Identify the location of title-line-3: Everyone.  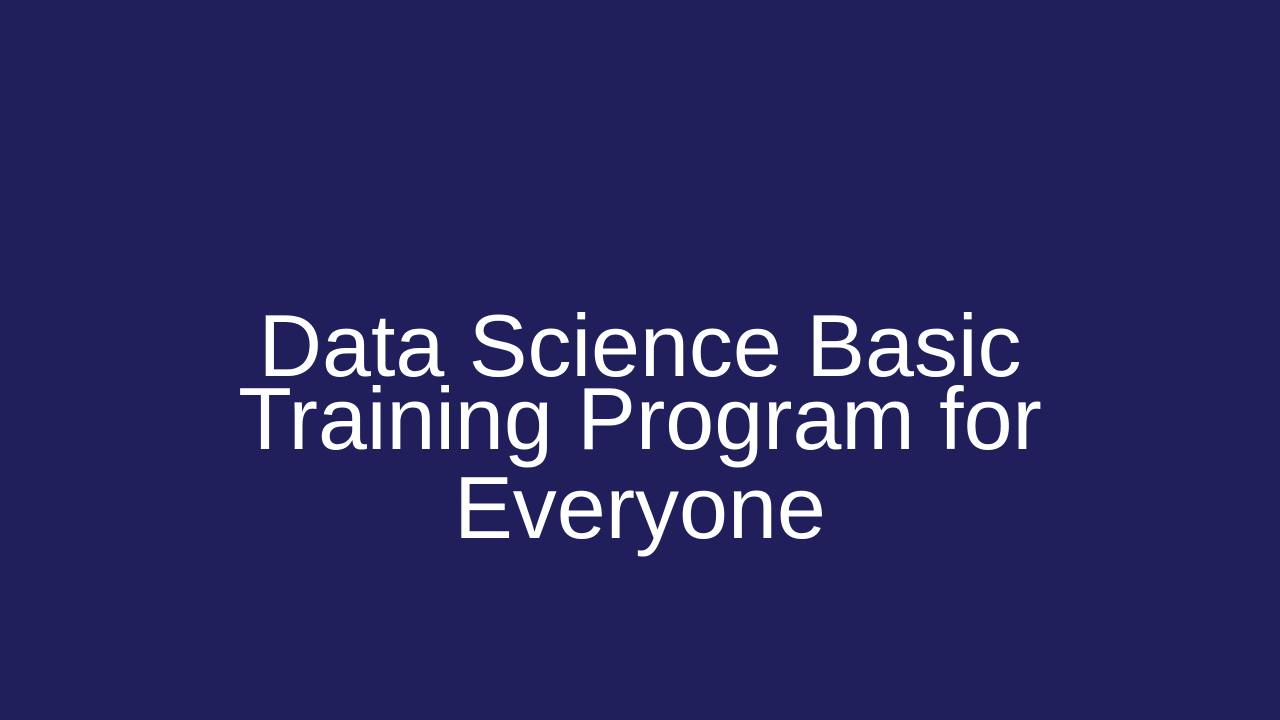
(640, 507).